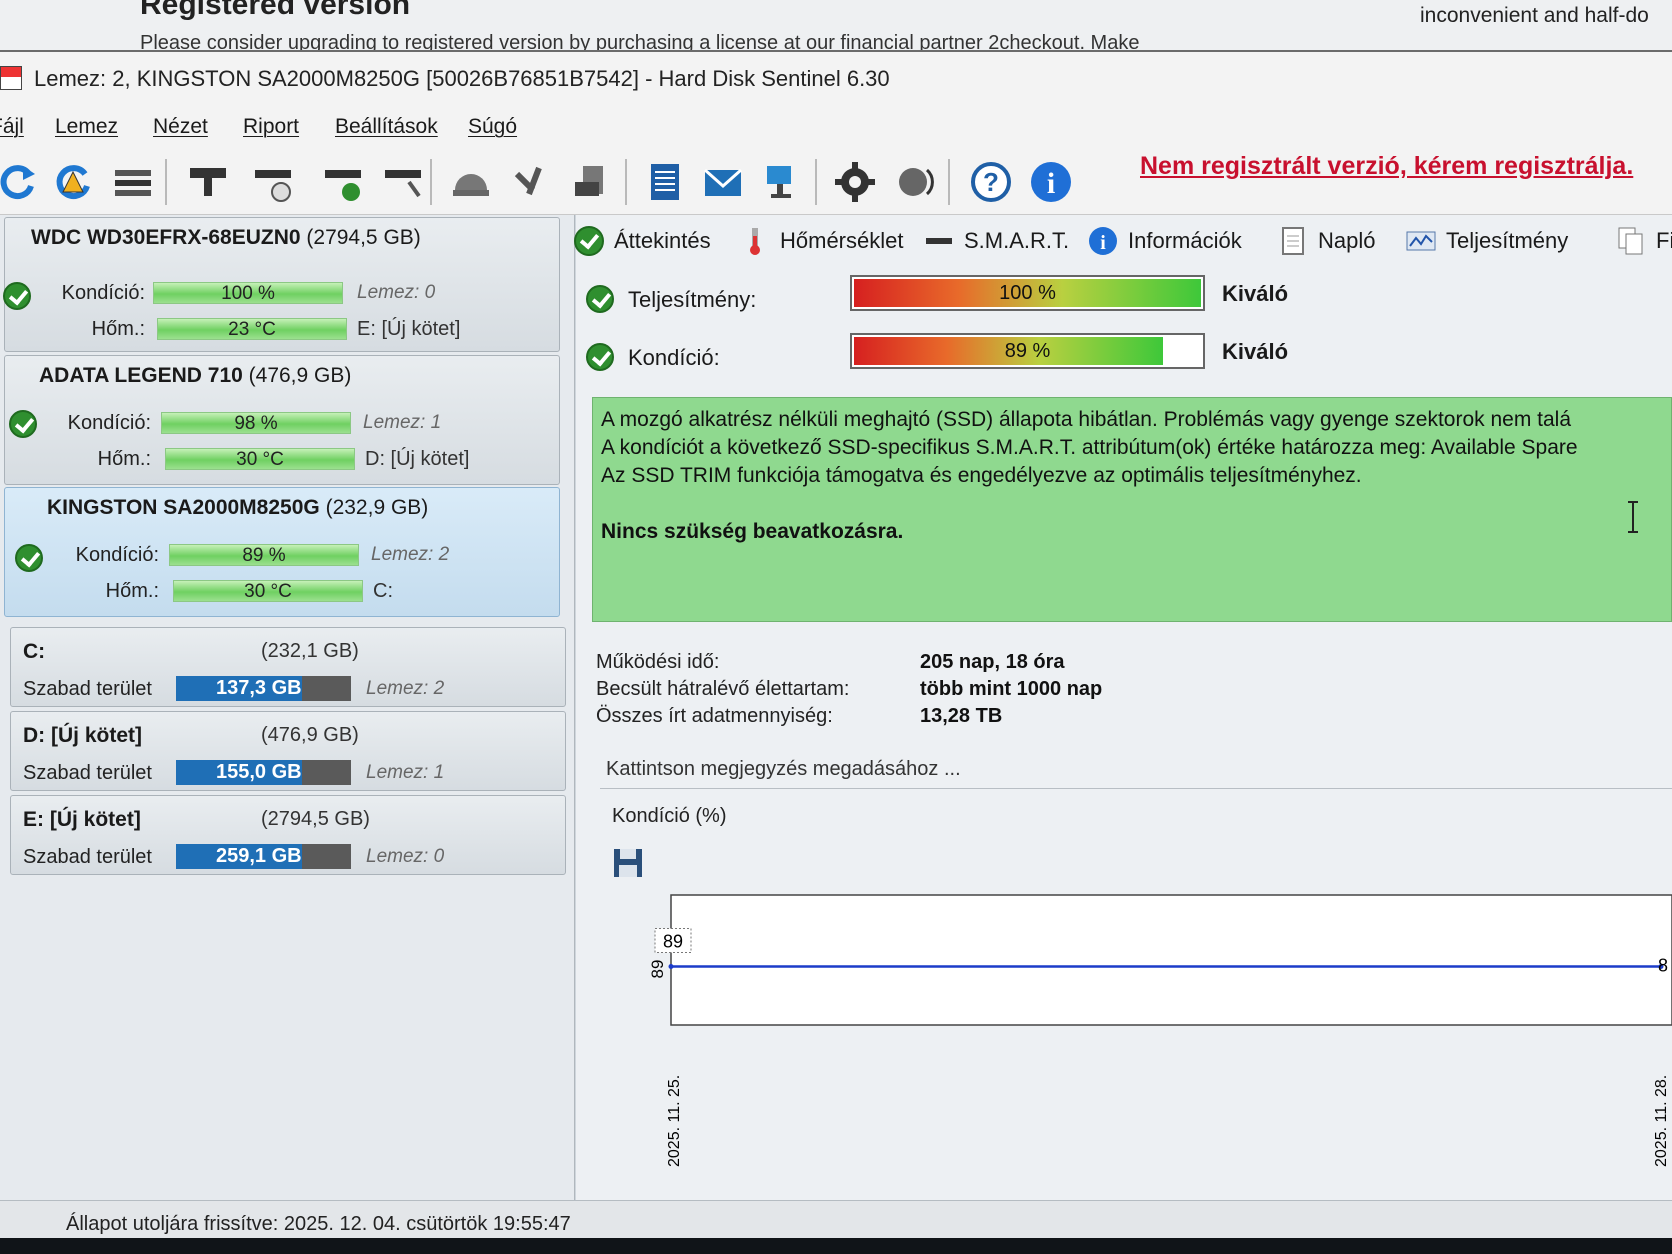  Describe the element at coordinates (842, 240) in the screenshot. I see `tab-label: Hőmérséklet` at that location.